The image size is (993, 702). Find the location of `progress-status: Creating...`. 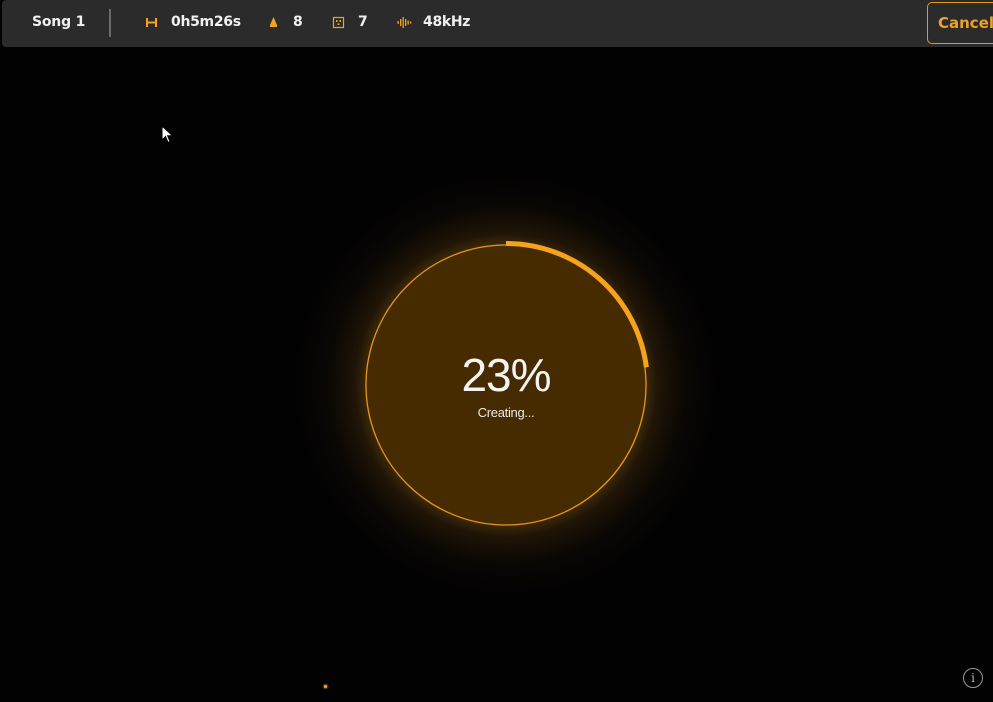

progress-status: Creating... is located at coordinates (506, 412).